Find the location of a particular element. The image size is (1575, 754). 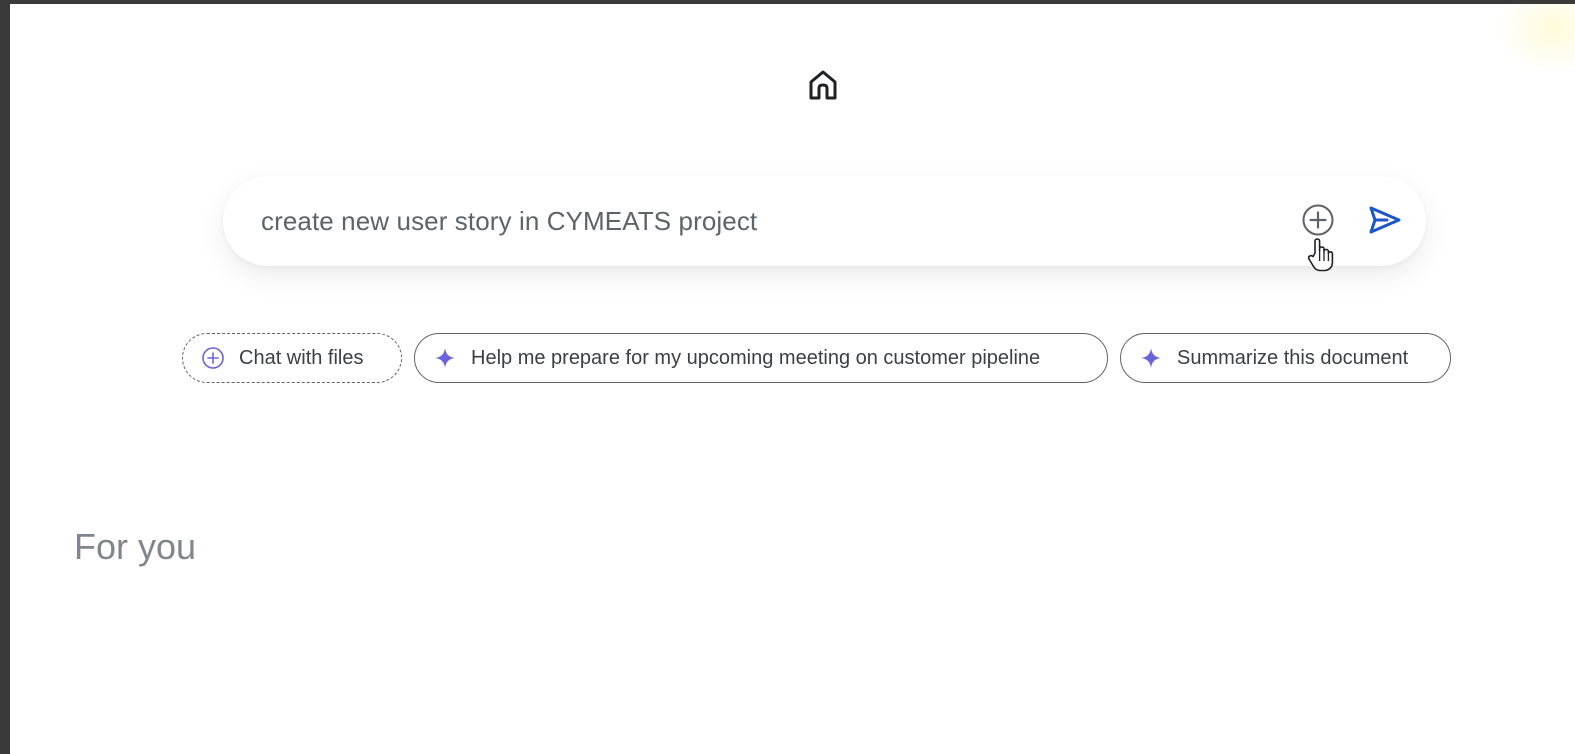

home-icon is located at coordinates (823, 85).